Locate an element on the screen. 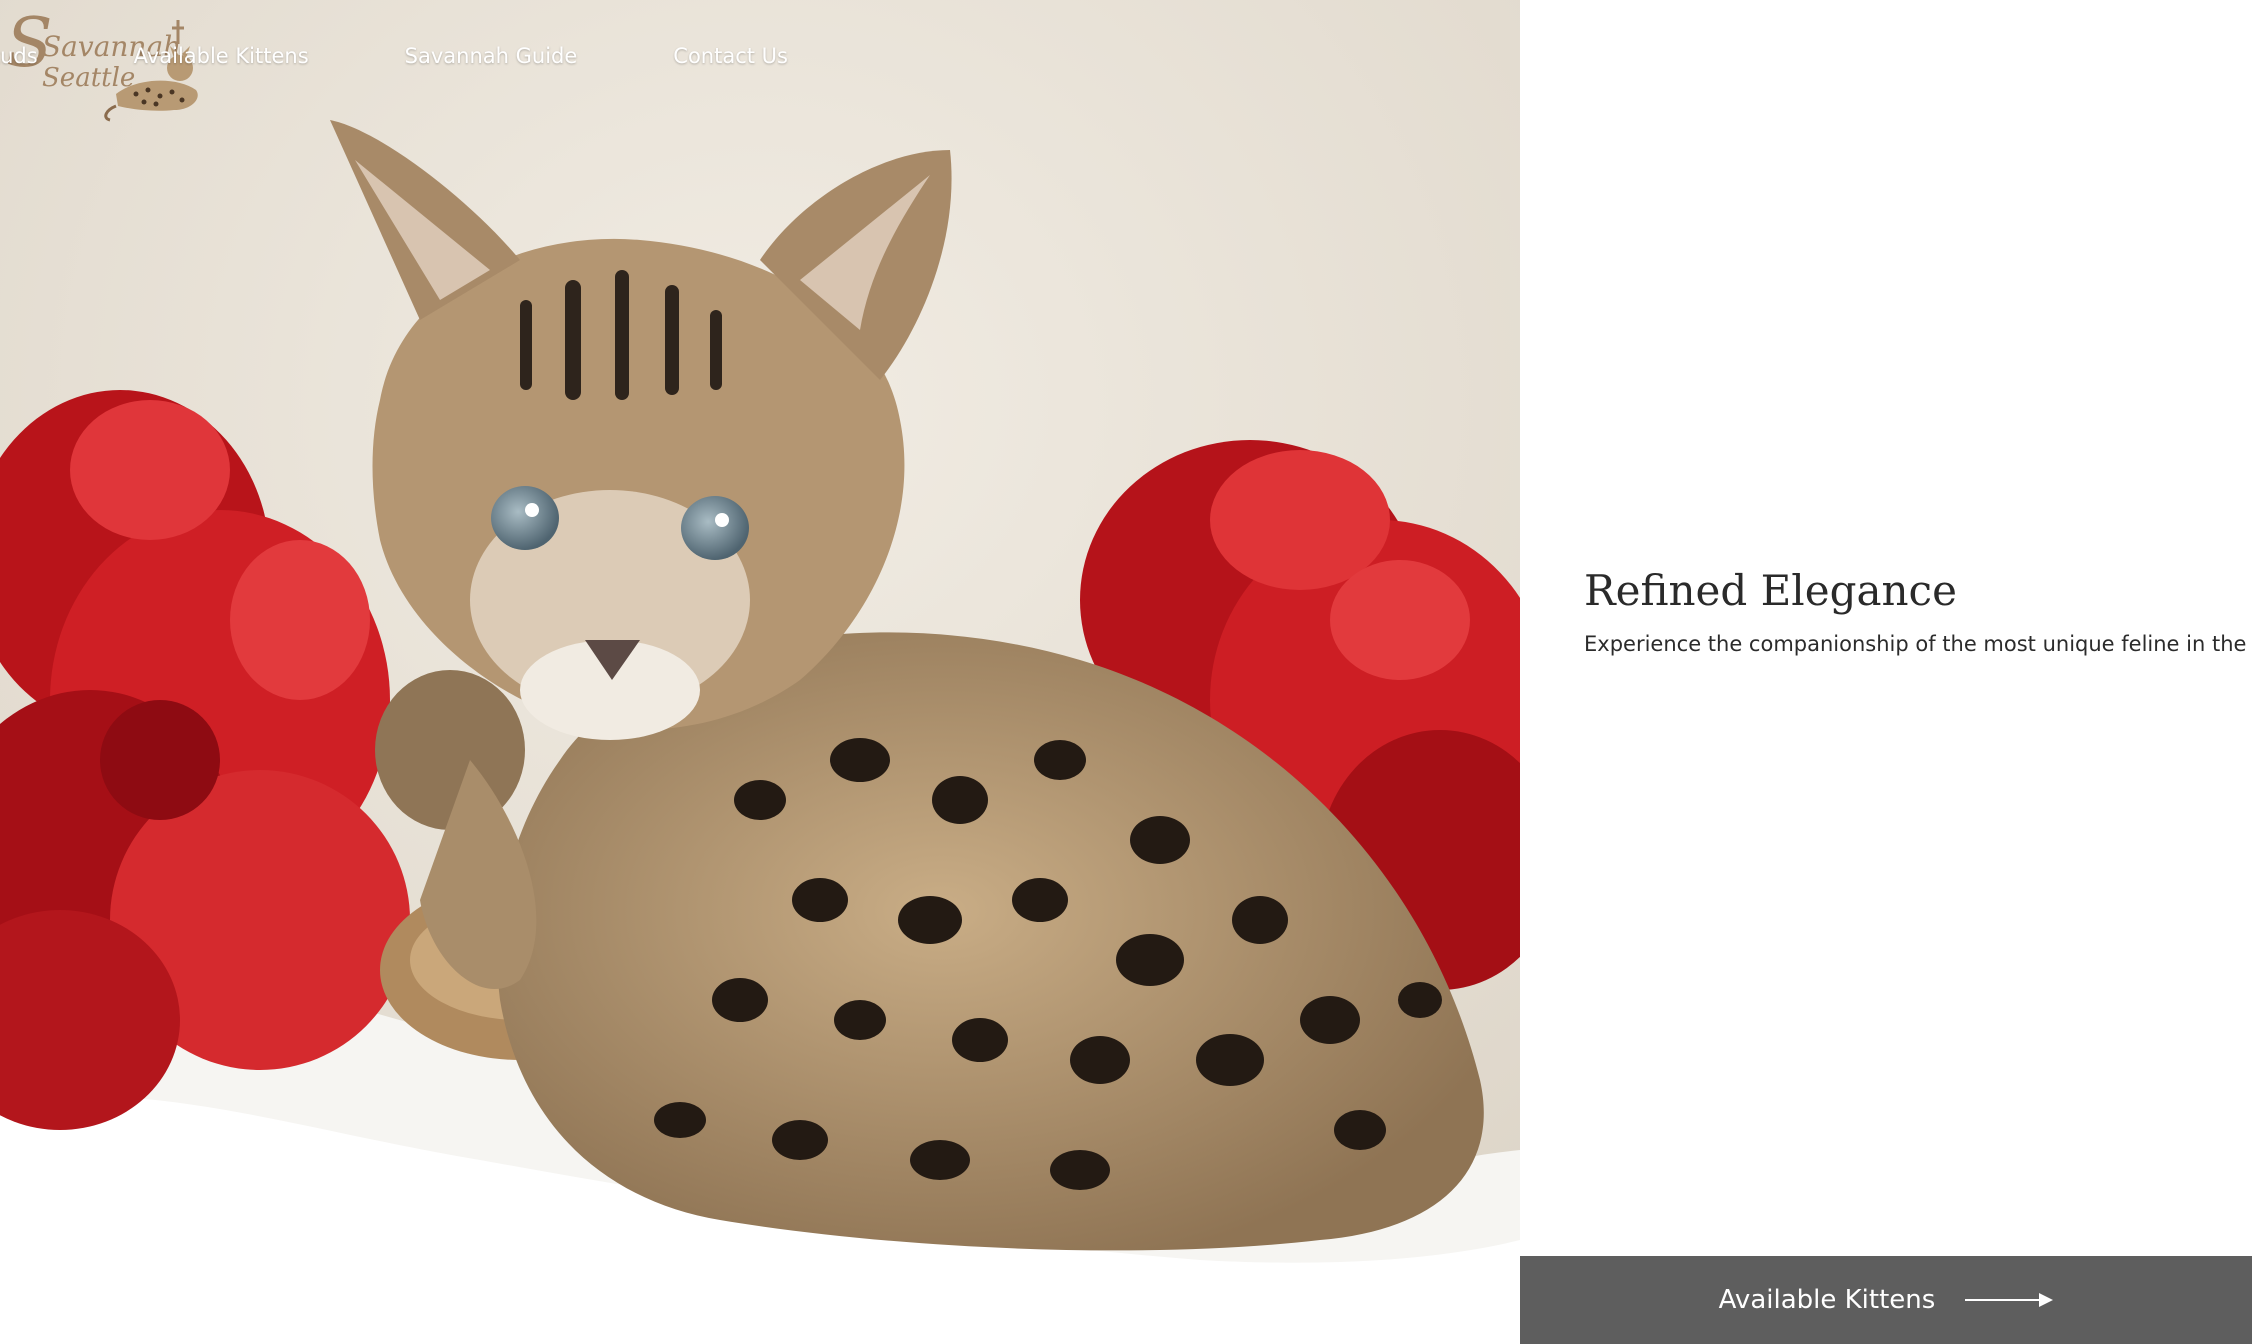 The height and width of the screenshot is (1344, 2252). nav-link-savannah-guide: Savannah Guide is located at coordinates (491, 56).